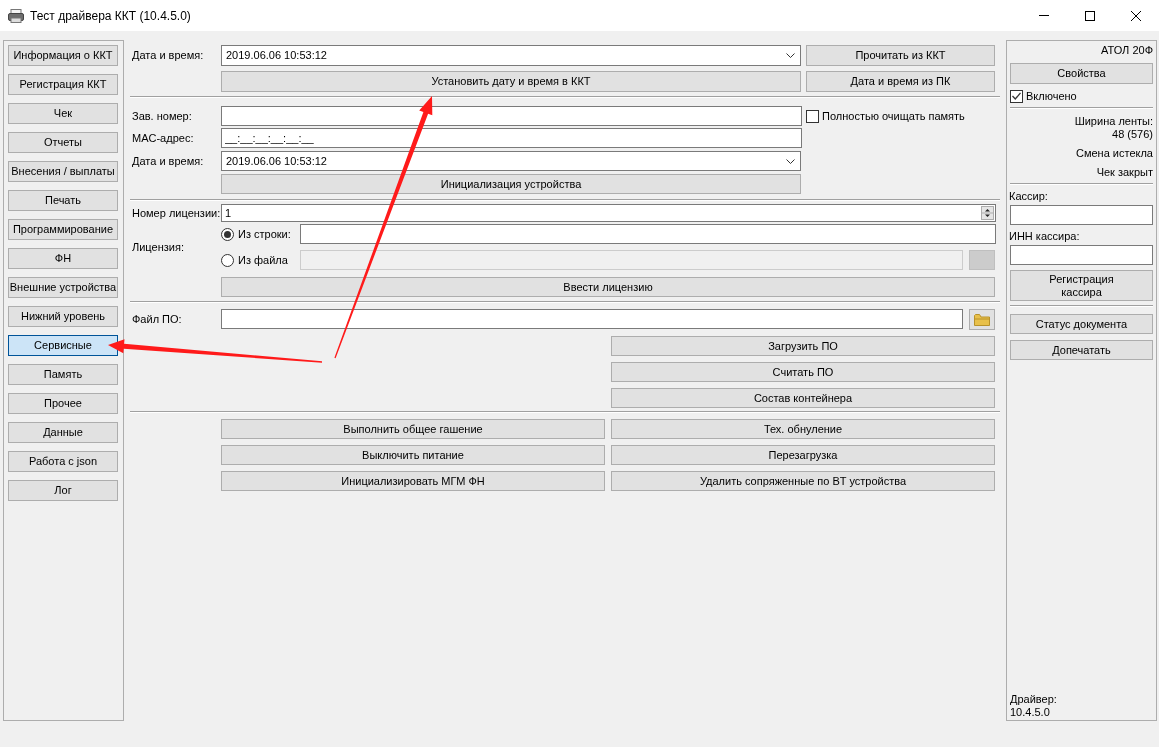 This screenshot has width=1159, height=747. I want to click on checkbox-label: Включено, so click(1051, 96).